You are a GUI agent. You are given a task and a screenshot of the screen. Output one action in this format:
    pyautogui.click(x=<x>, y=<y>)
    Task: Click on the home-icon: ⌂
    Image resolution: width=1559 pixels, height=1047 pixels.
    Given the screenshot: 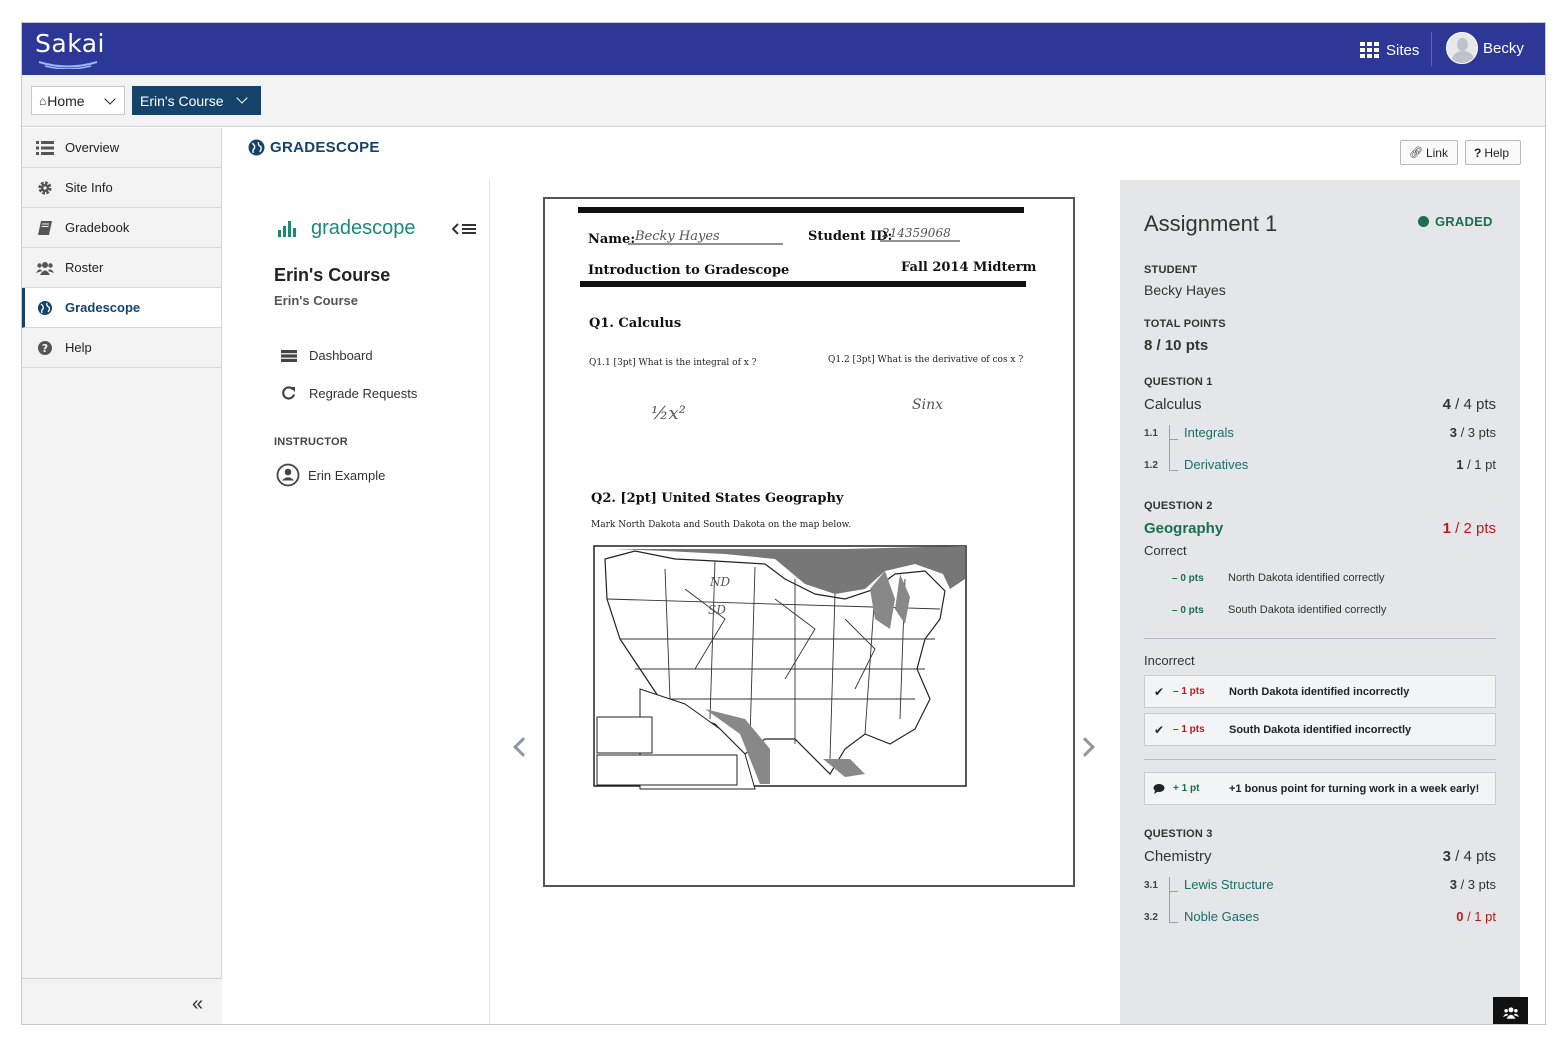 What is the action you would take?
    pyautogui.click(x=43, y=100)
    